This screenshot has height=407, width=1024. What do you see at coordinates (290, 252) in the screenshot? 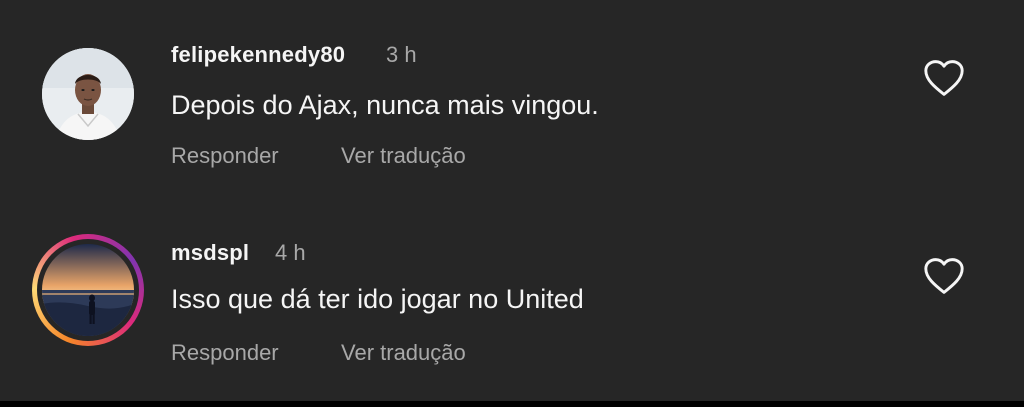
I see `comment-timestamp: 4 h` at bounding box center [290, 252].